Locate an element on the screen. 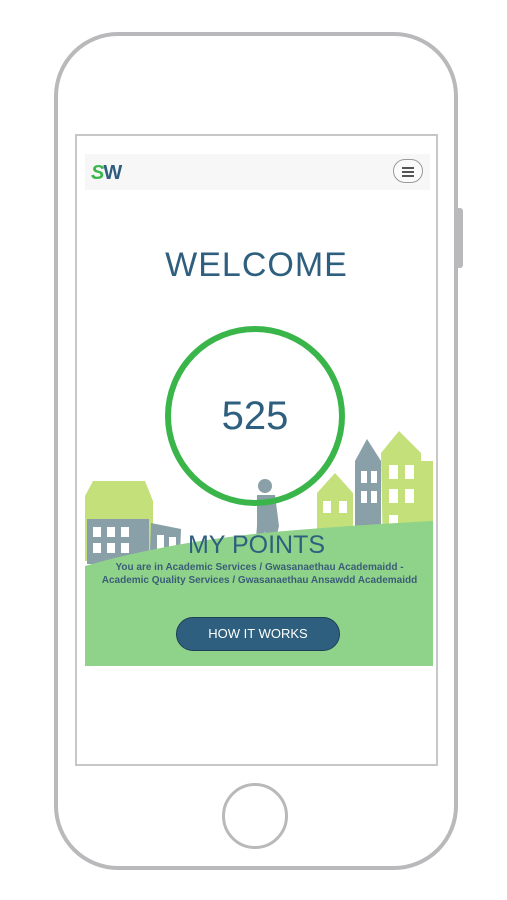 Image resolution: width=507 pixels, height=900 pixels. logo-letter-w: W is located at coordinates (112, 173).